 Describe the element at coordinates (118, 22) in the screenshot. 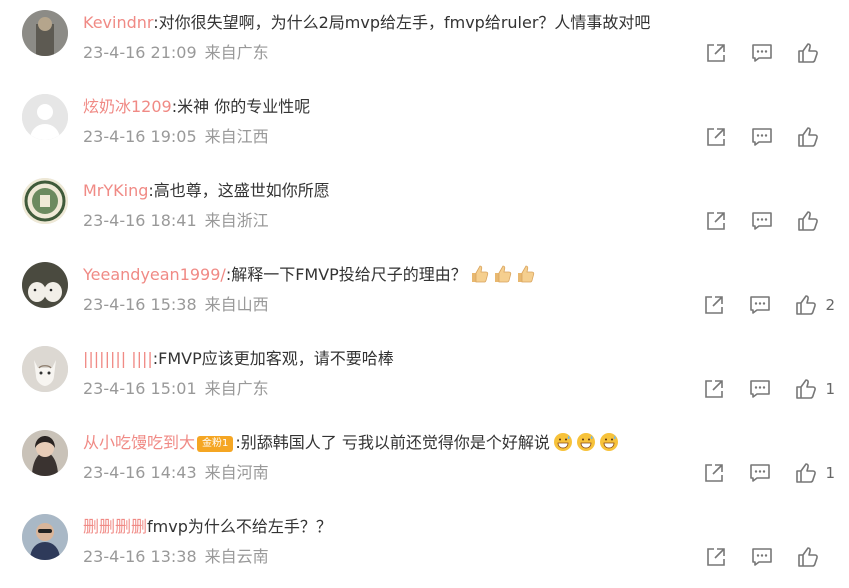

I see `comment-username: Kevindnr` at that location.